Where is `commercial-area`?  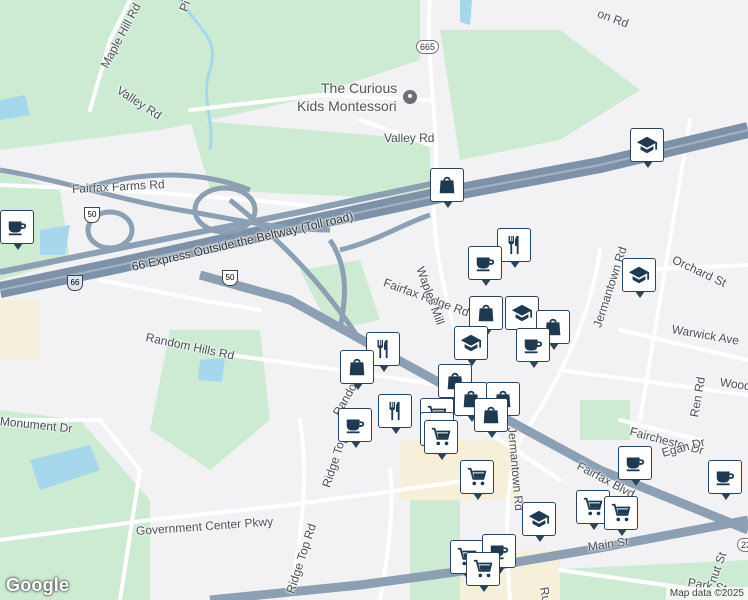 commercial-area is located at coordinates (20, 330).